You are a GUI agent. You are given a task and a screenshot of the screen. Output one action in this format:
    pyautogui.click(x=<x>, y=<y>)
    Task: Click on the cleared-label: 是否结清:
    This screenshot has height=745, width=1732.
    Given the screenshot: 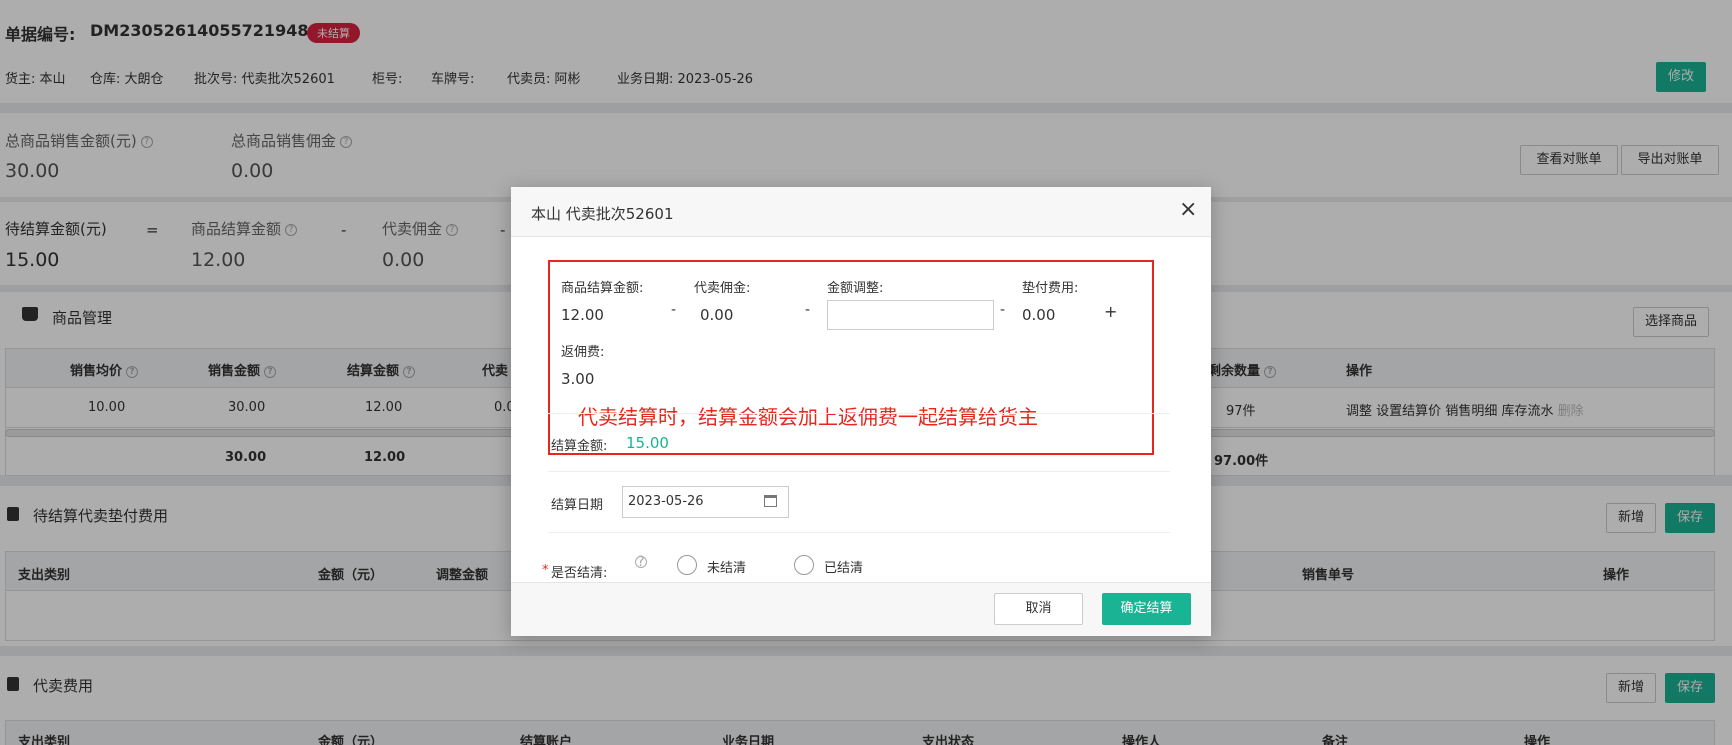 What is the action you would take?
    pyautogui.click(x=579, y=573)
    